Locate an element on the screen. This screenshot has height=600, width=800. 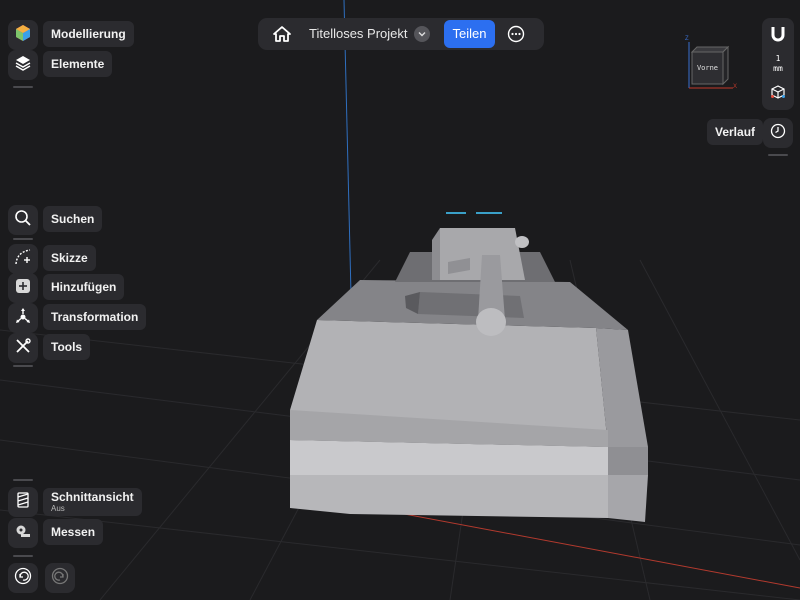
section-view-button is located at coordinates (23, 502).